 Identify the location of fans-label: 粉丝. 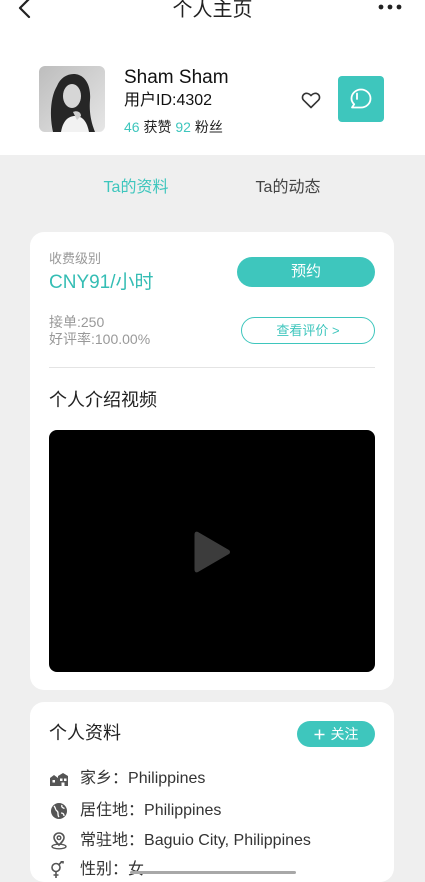
(208, 127).